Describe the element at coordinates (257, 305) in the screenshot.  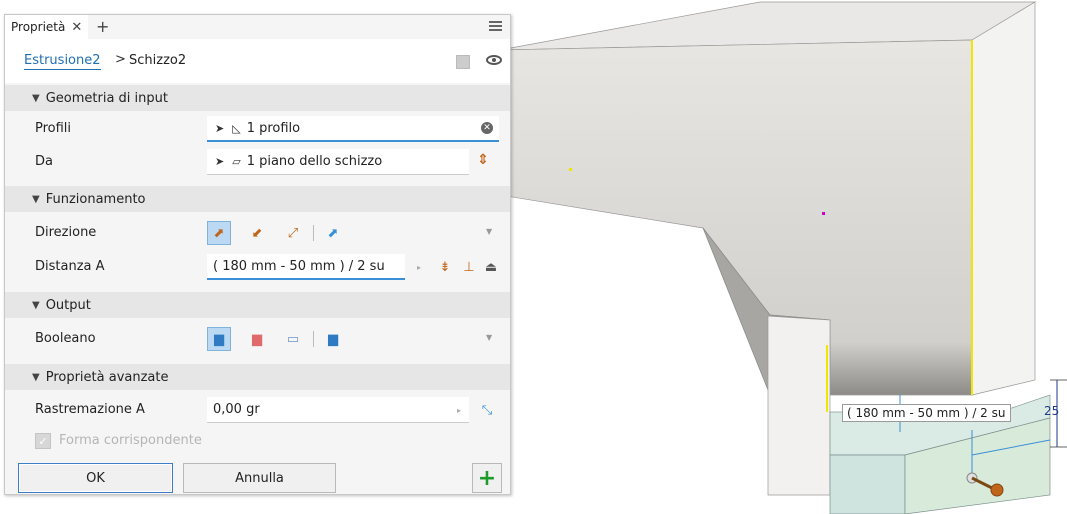
I see `section-output: ▼ Output` at that location.